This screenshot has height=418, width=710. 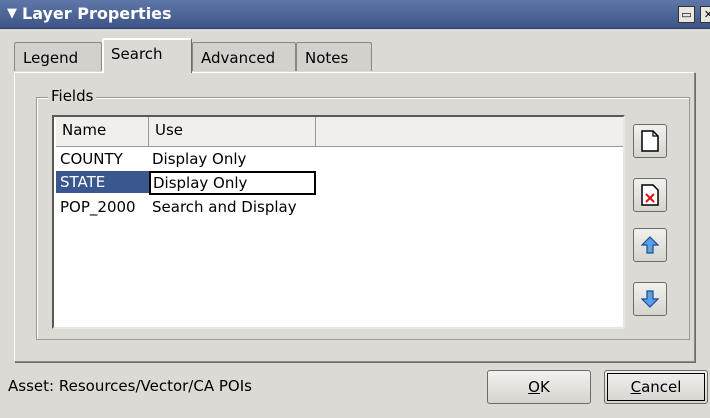 I want to click on close-button: ✕, so click(x=705, y=14).